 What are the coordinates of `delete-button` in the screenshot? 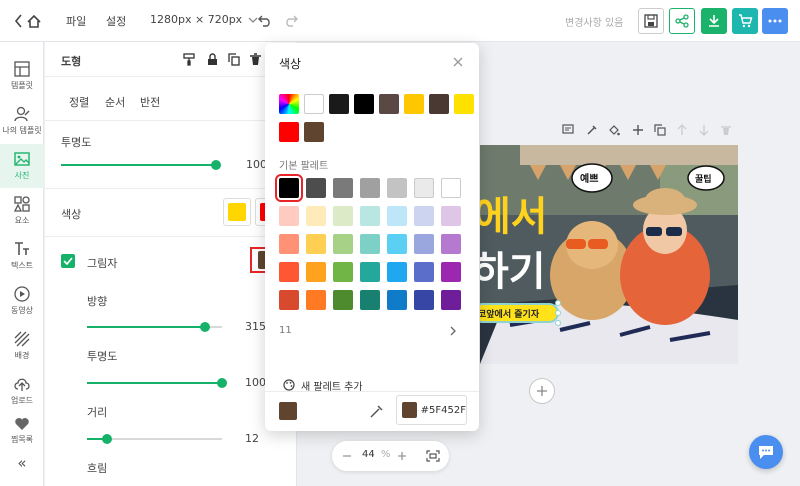 It's located at (255, 59).